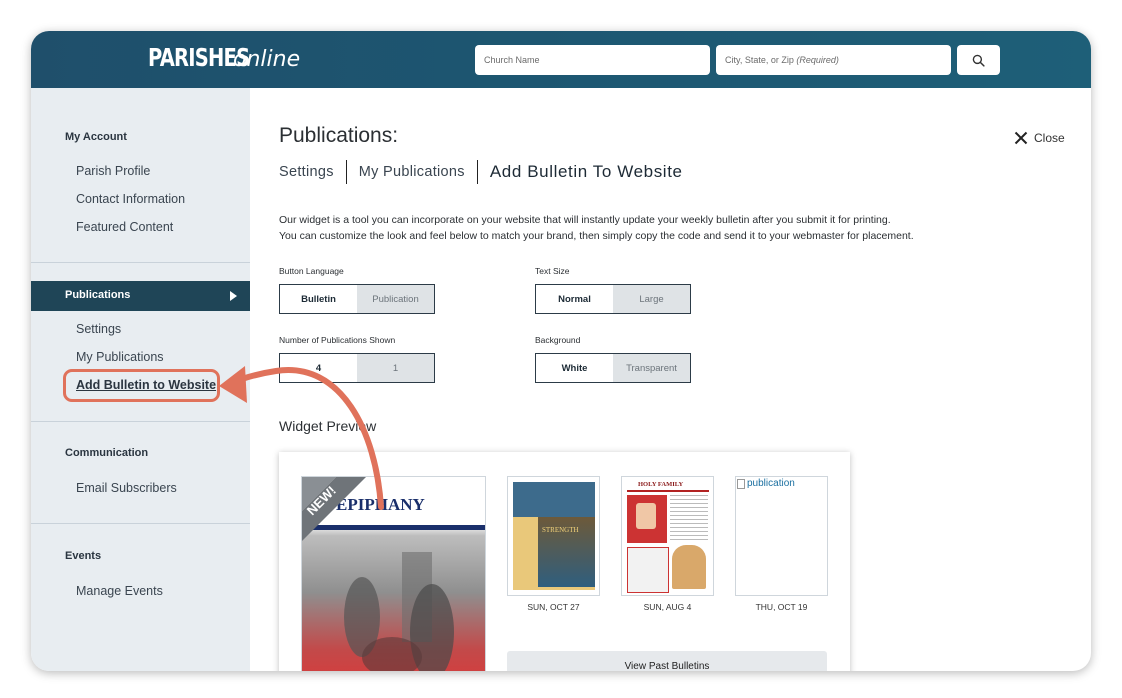 This screenshot has height=698, width=1122. Describe the element at coordinates (560, 530) in the screenshot. I see `thumbnail-caption: STRENGTH` at that location.